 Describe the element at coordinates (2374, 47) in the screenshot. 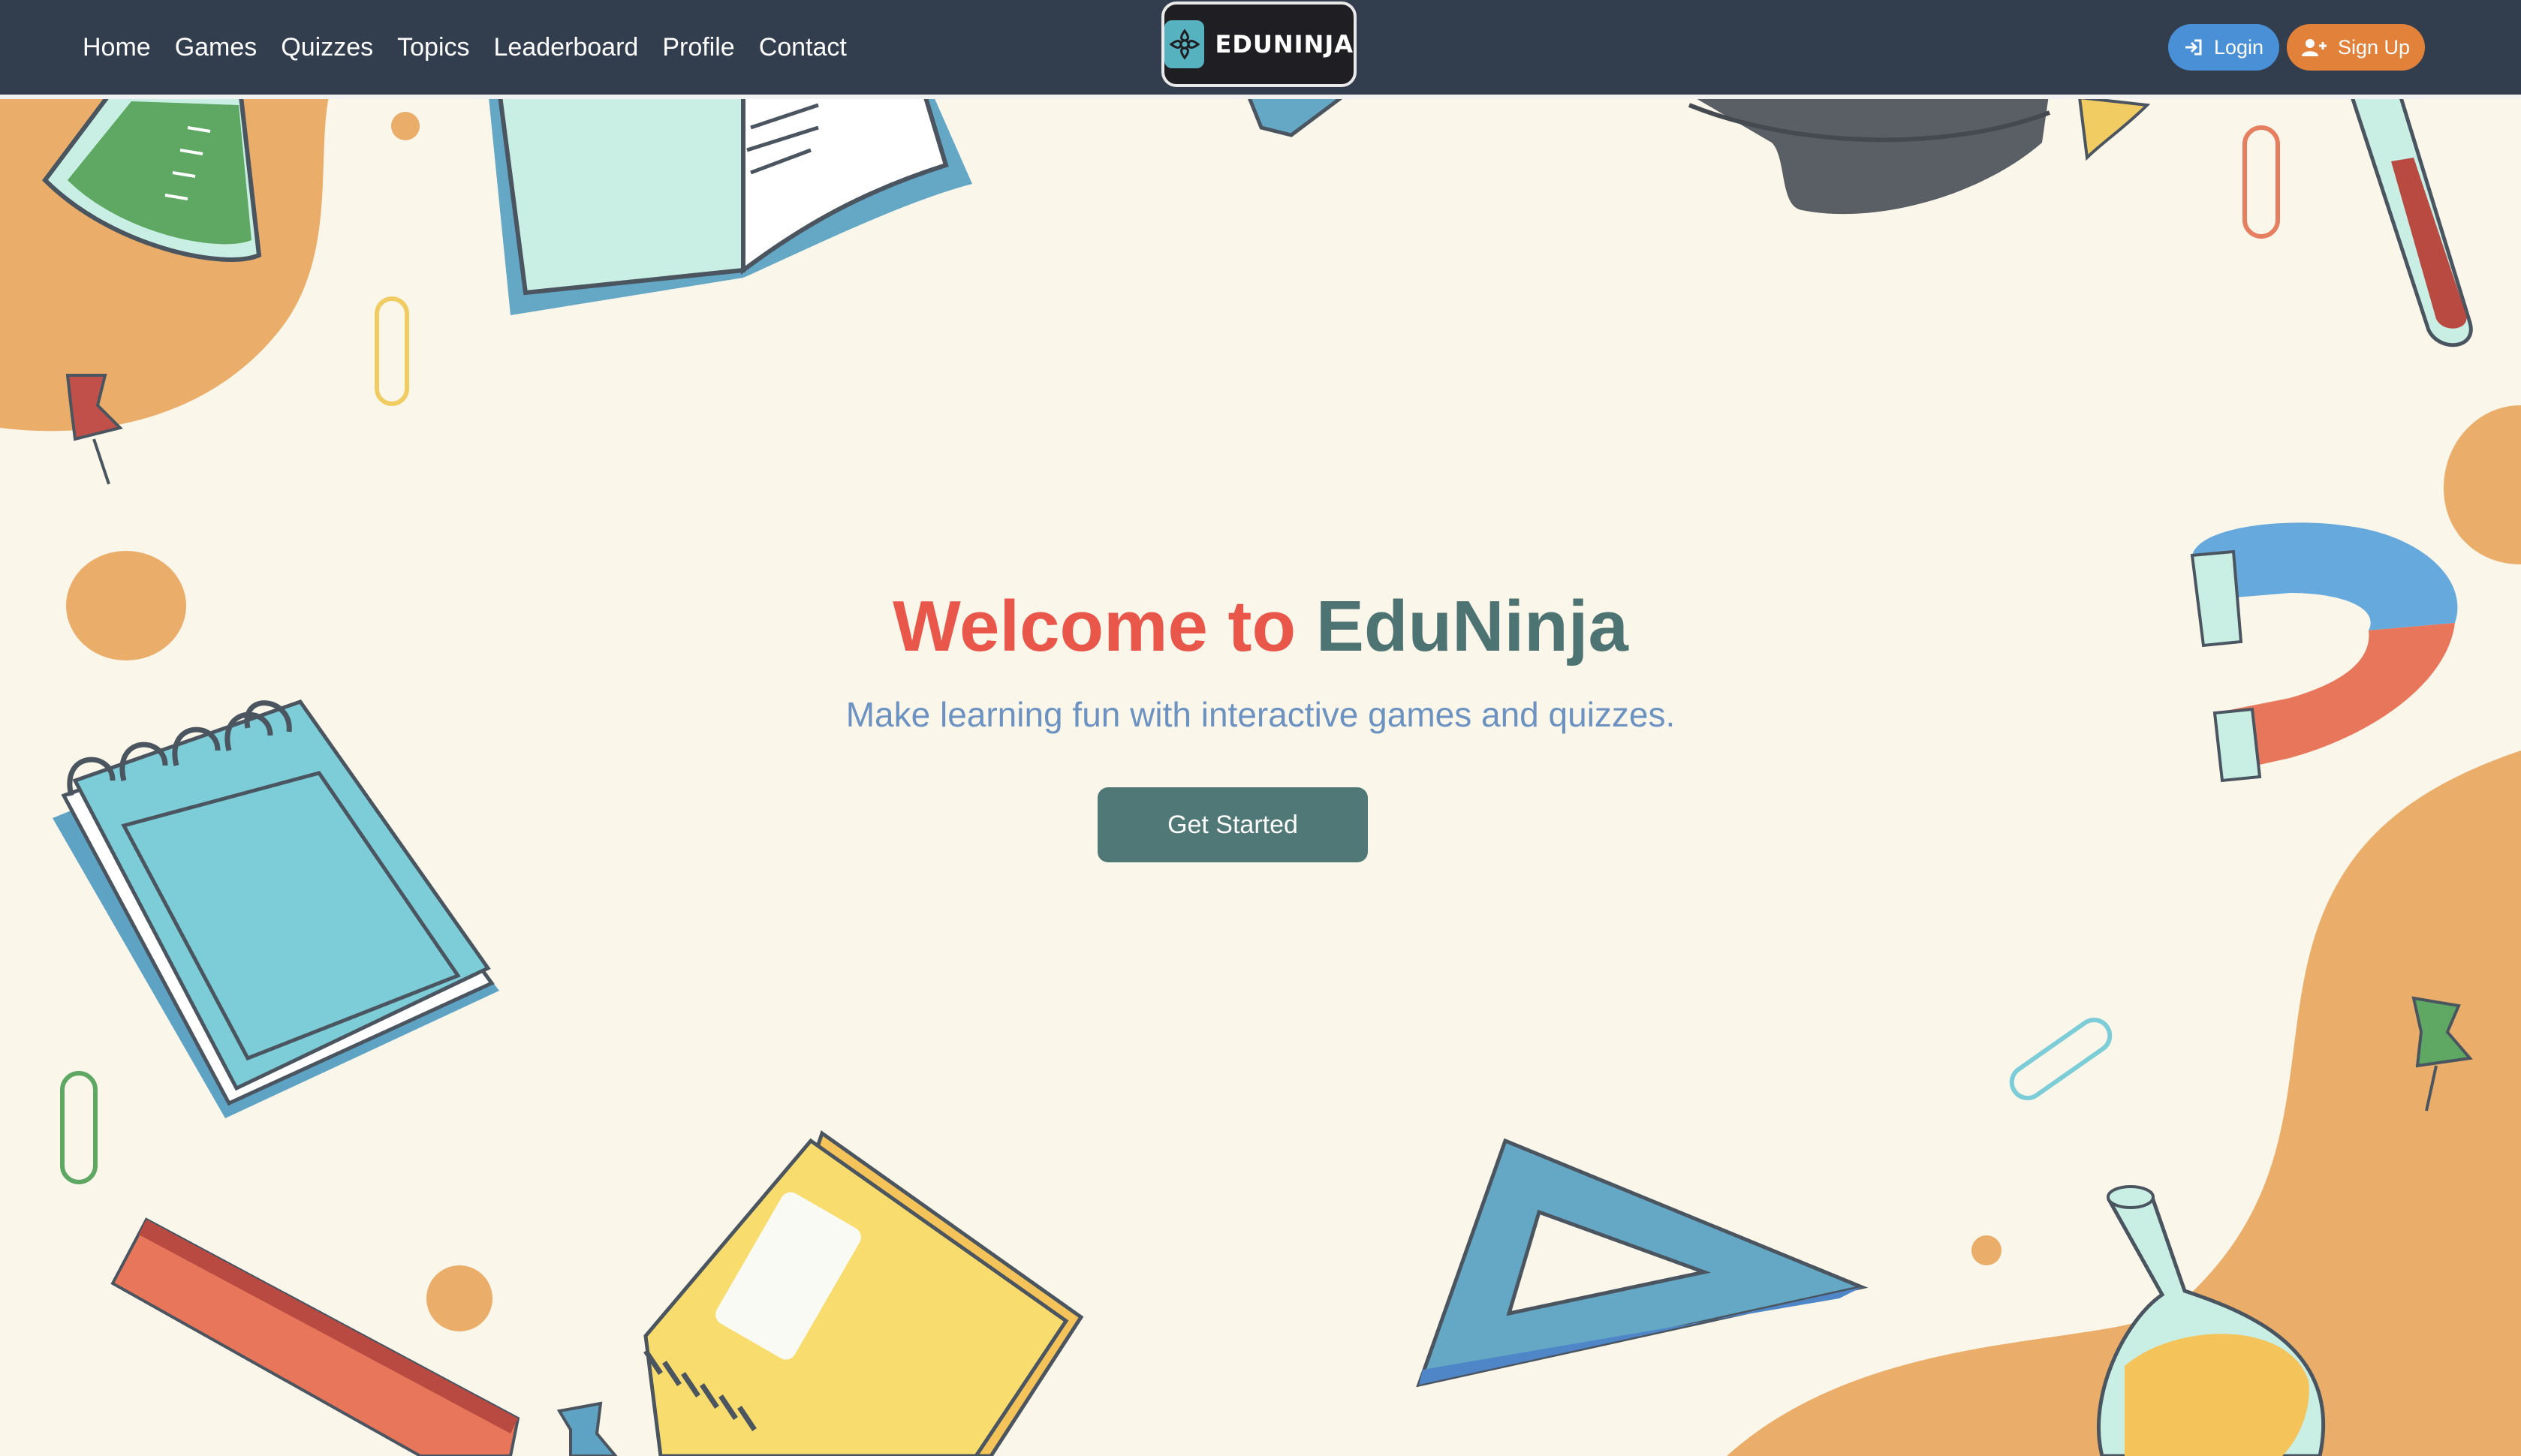

I see `signup-label: Sign Up` at that location.